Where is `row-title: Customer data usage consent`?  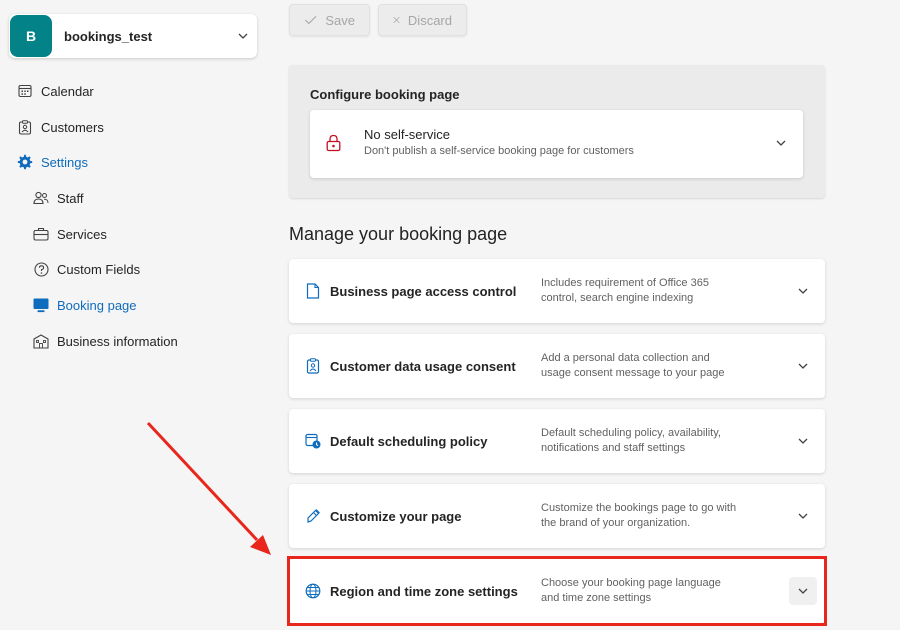 row-title: Customer data usage consent is located at coordinates (423, 366).